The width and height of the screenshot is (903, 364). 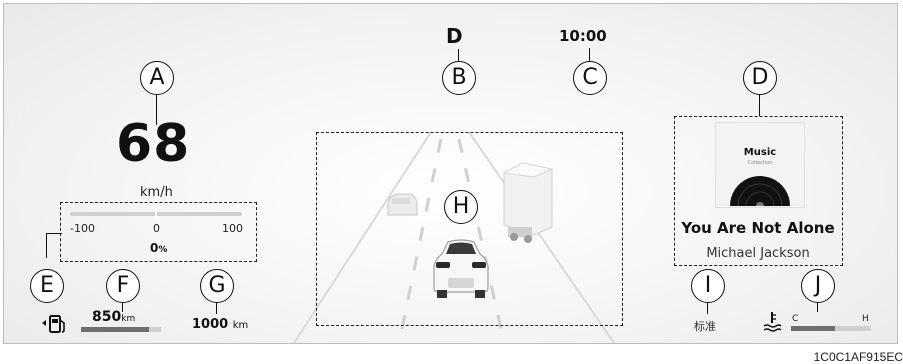 I want to click on callout-g: G, so click(x=217, y=286).